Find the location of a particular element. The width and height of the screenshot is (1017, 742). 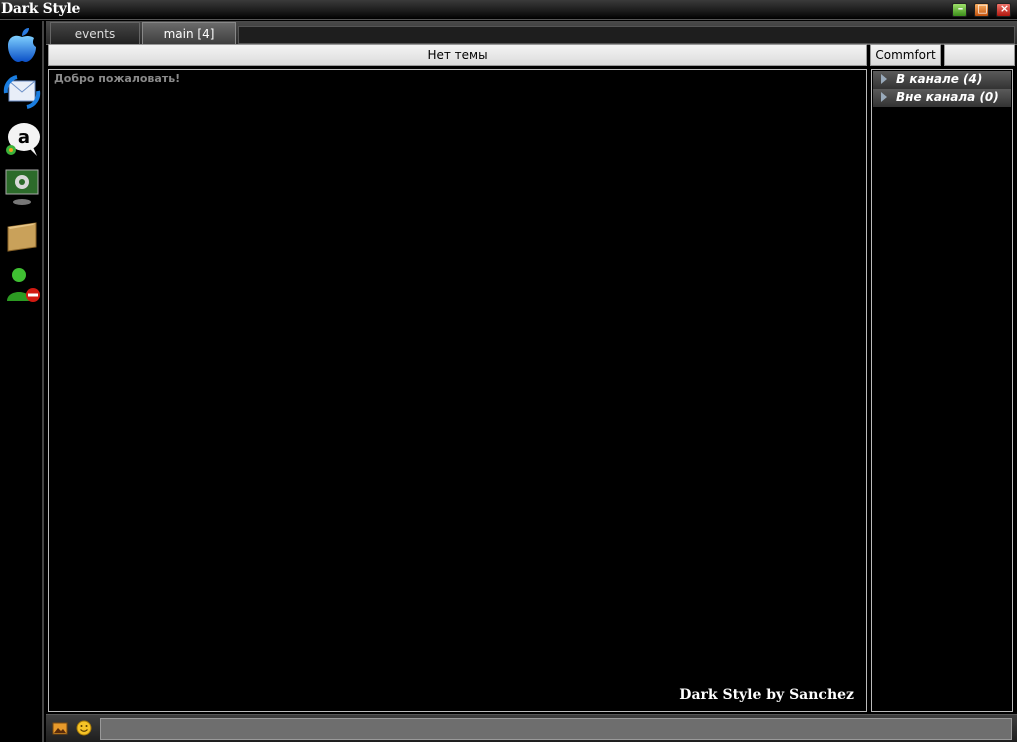

group-out-of-channel: Вне канала (0) is located at coordinates (942, 98).